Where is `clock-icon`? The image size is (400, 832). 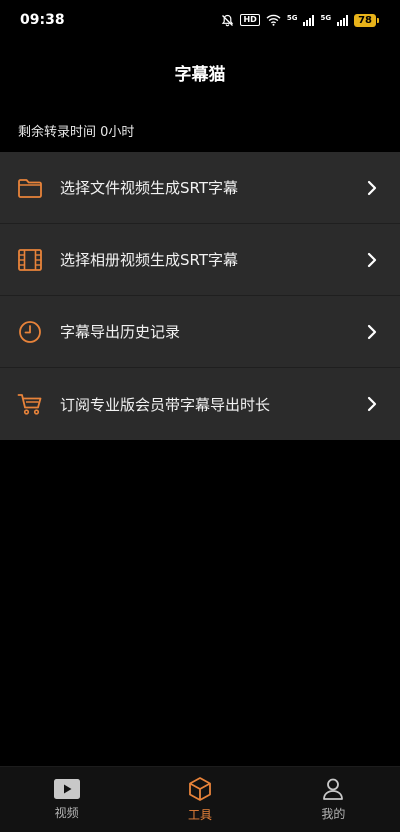
clock-icon is located at coordinates (30, 332).